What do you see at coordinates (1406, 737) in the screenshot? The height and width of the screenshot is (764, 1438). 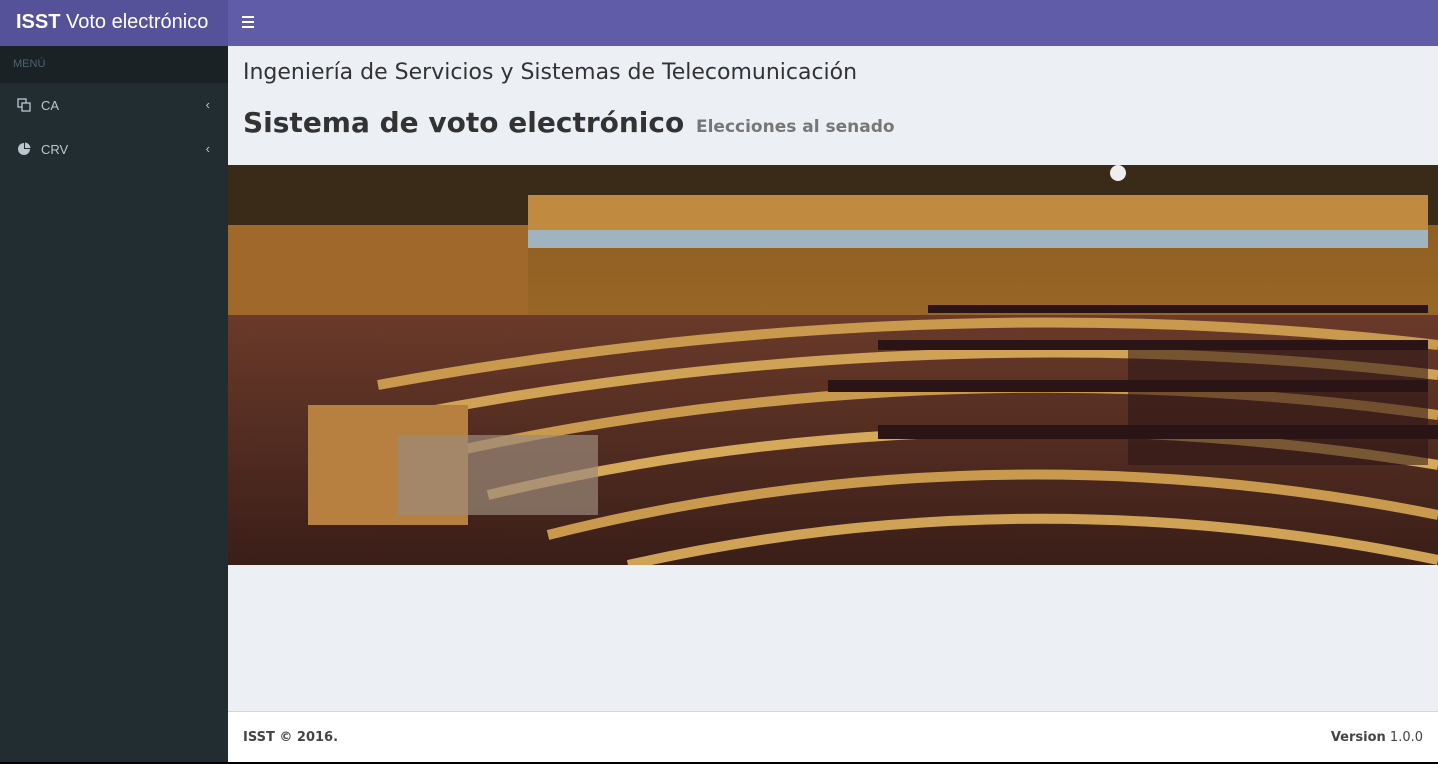 I see `version-number: 1.0.0` at bounding box center [1406, 737].